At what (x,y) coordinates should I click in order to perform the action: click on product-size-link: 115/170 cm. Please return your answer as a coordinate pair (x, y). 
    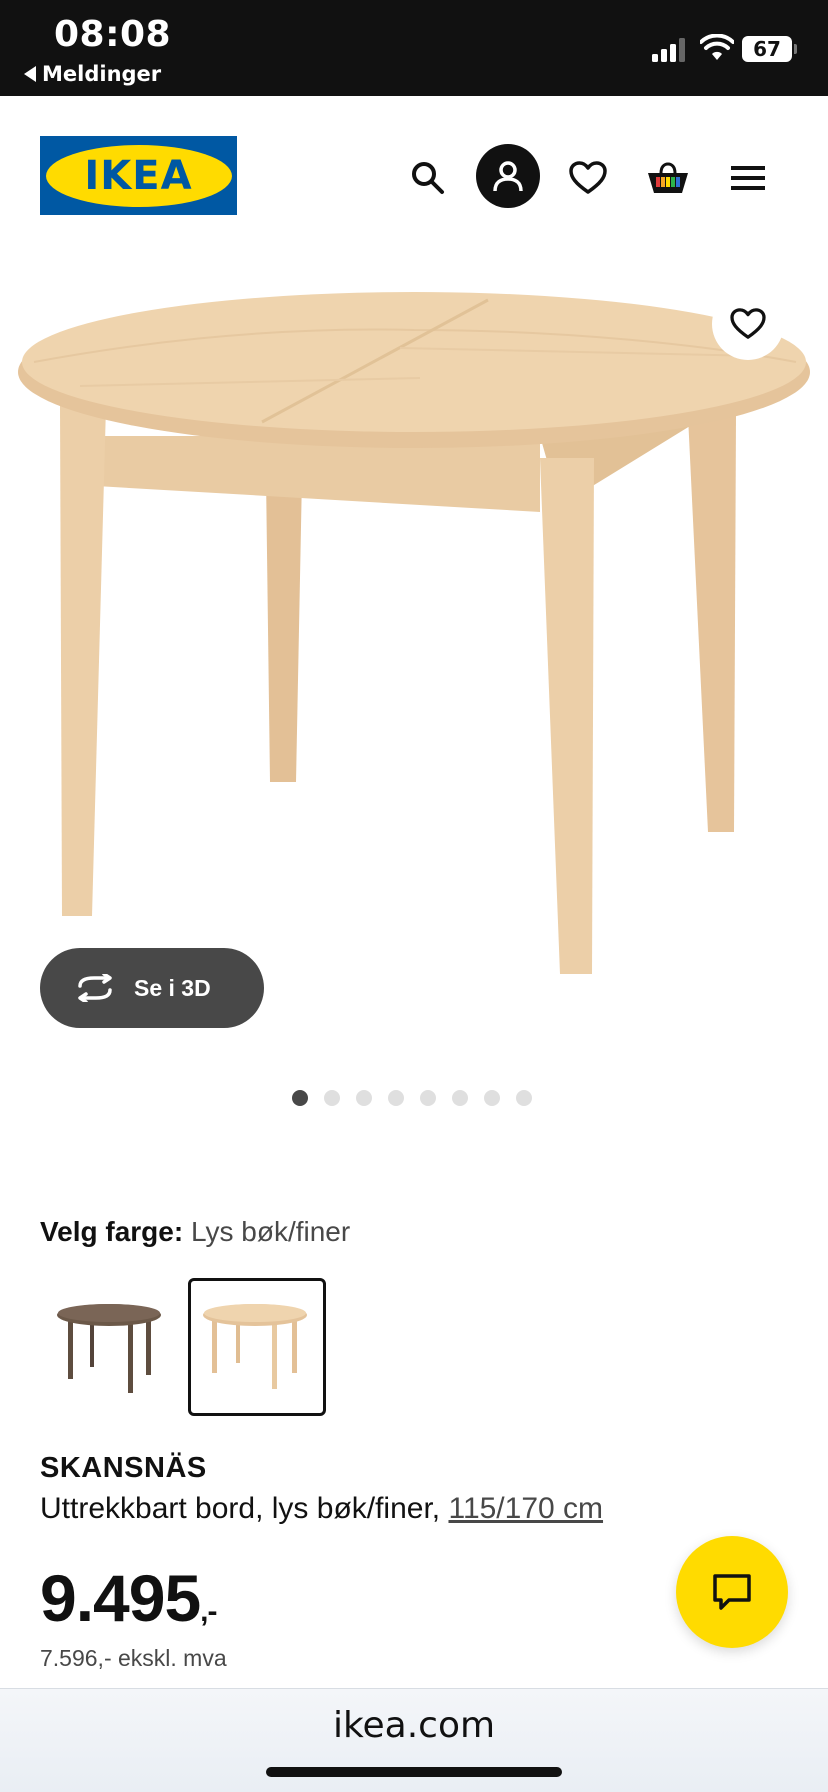
    Looking at the image, I should click on (525, 1508).